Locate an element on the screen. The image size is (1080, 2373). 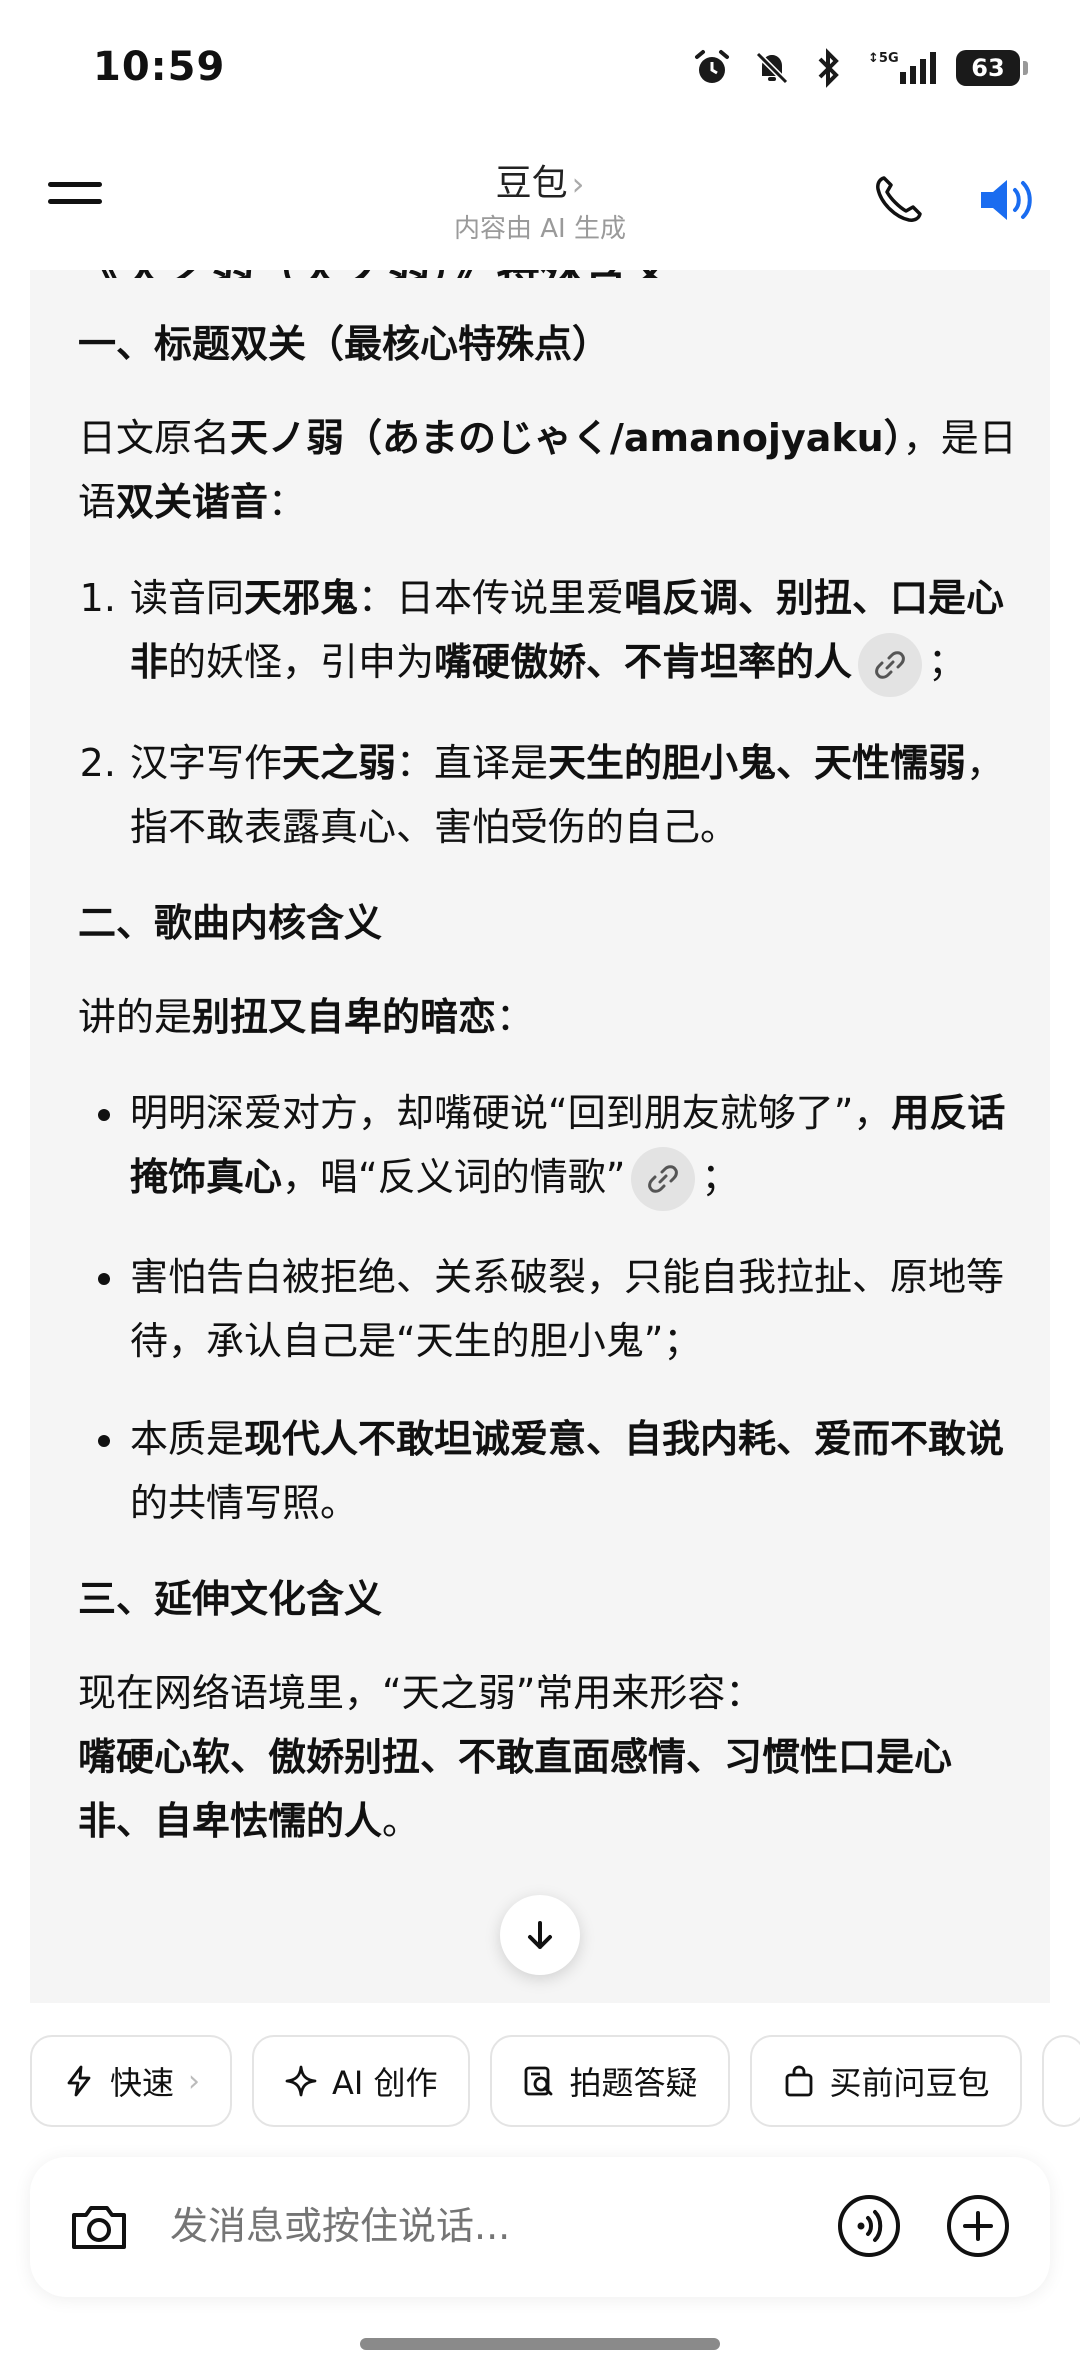
battery-indicator: 63 is located at coordinates (992, 68).